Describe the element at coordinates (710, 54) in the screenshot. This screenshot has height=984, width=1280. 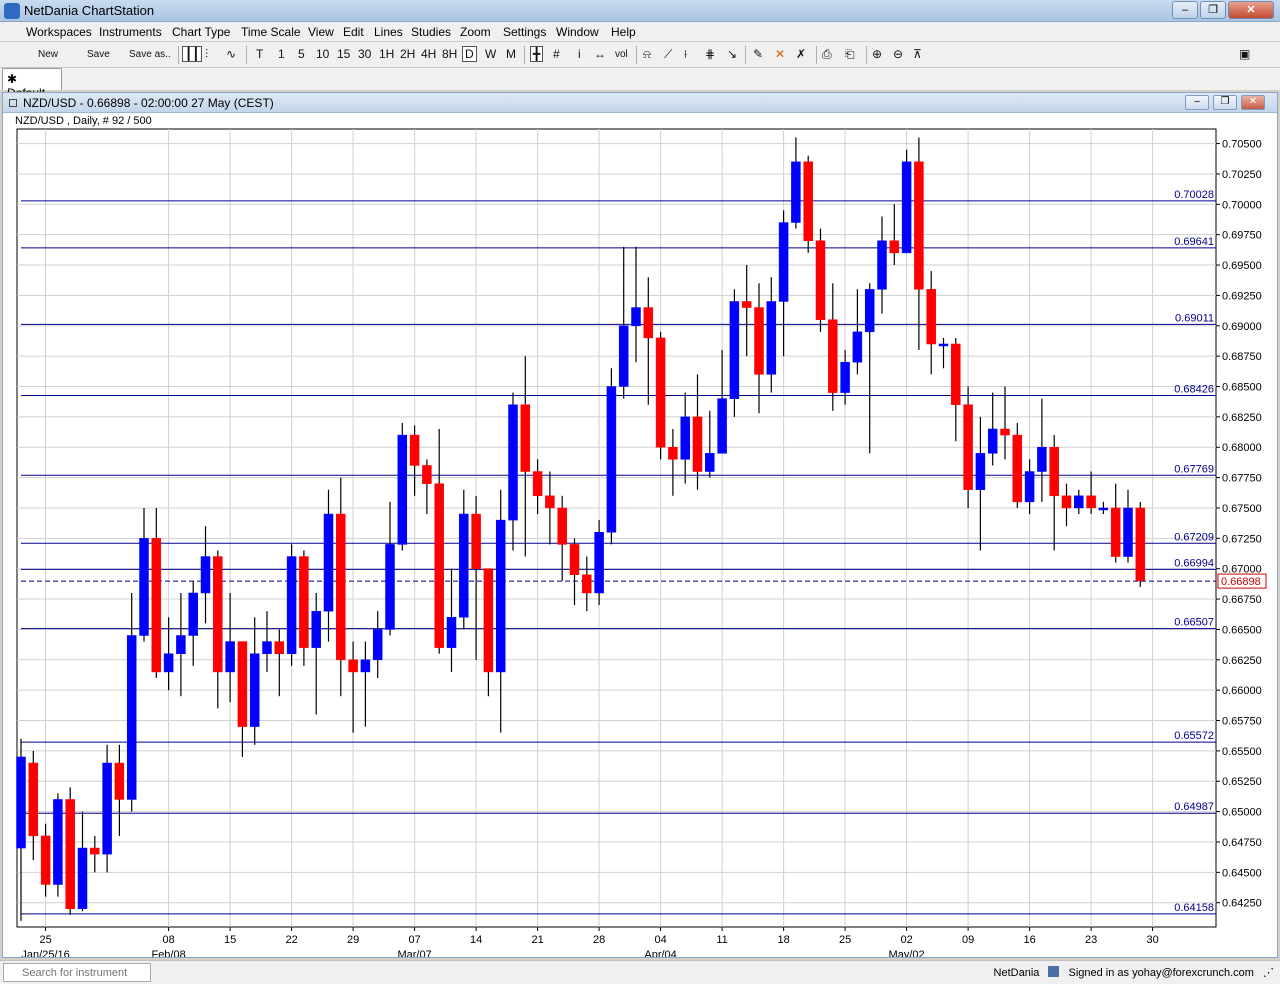
I see `fibonacci-icon: ⋕` at that location.